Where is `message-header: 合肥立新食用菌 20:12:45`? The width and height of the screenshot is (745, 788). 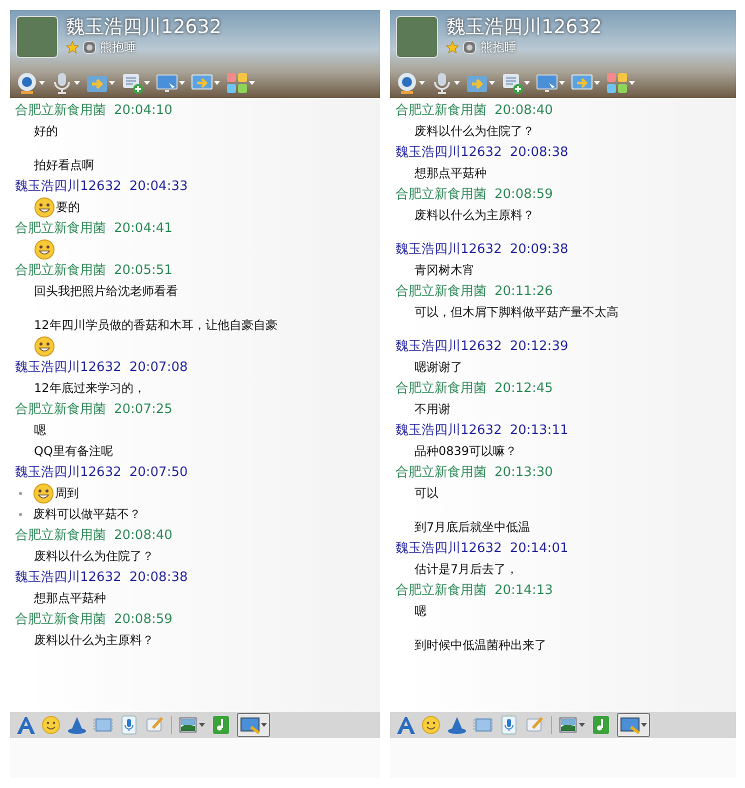 message-header: 合肥立新食用菌 20:12:45 is located at coordinates (474, 389).